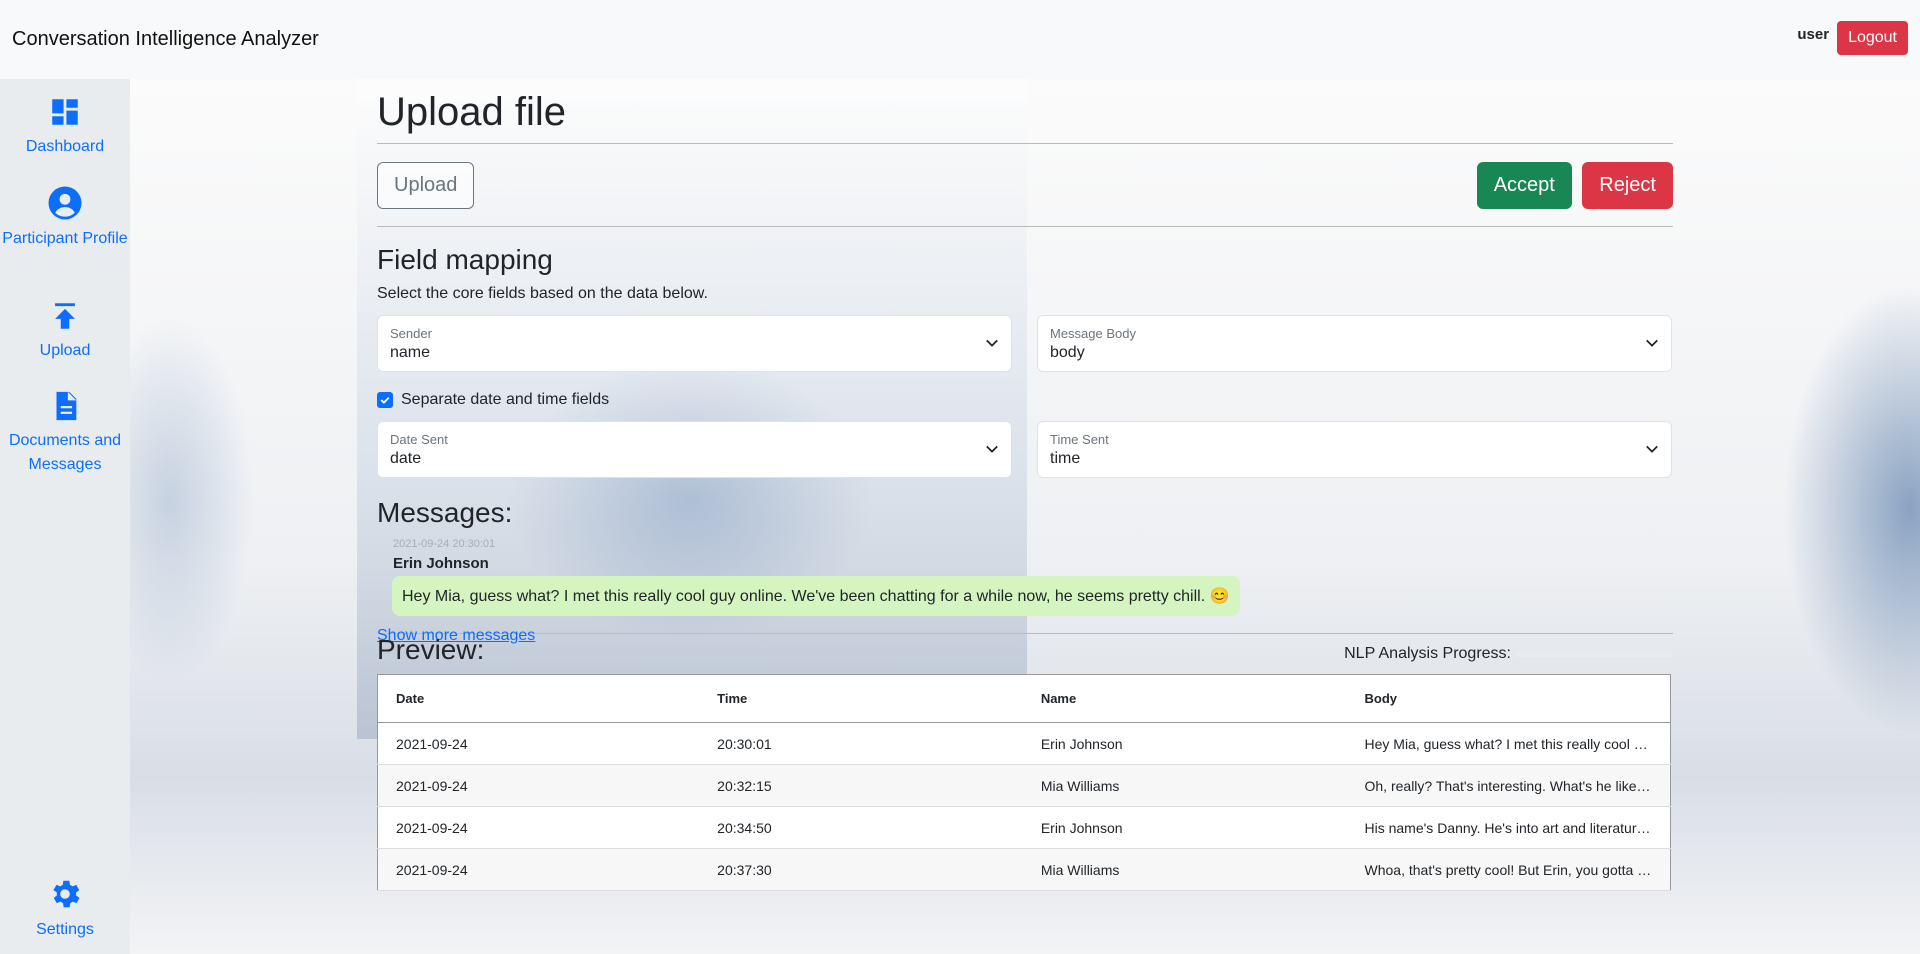 The width and height of the screenshot is (1920, 954). What do you see at coordinates (694, 343) in the screenshot?
I see `sender-select: Sender name` at bounding box center [694, 343].